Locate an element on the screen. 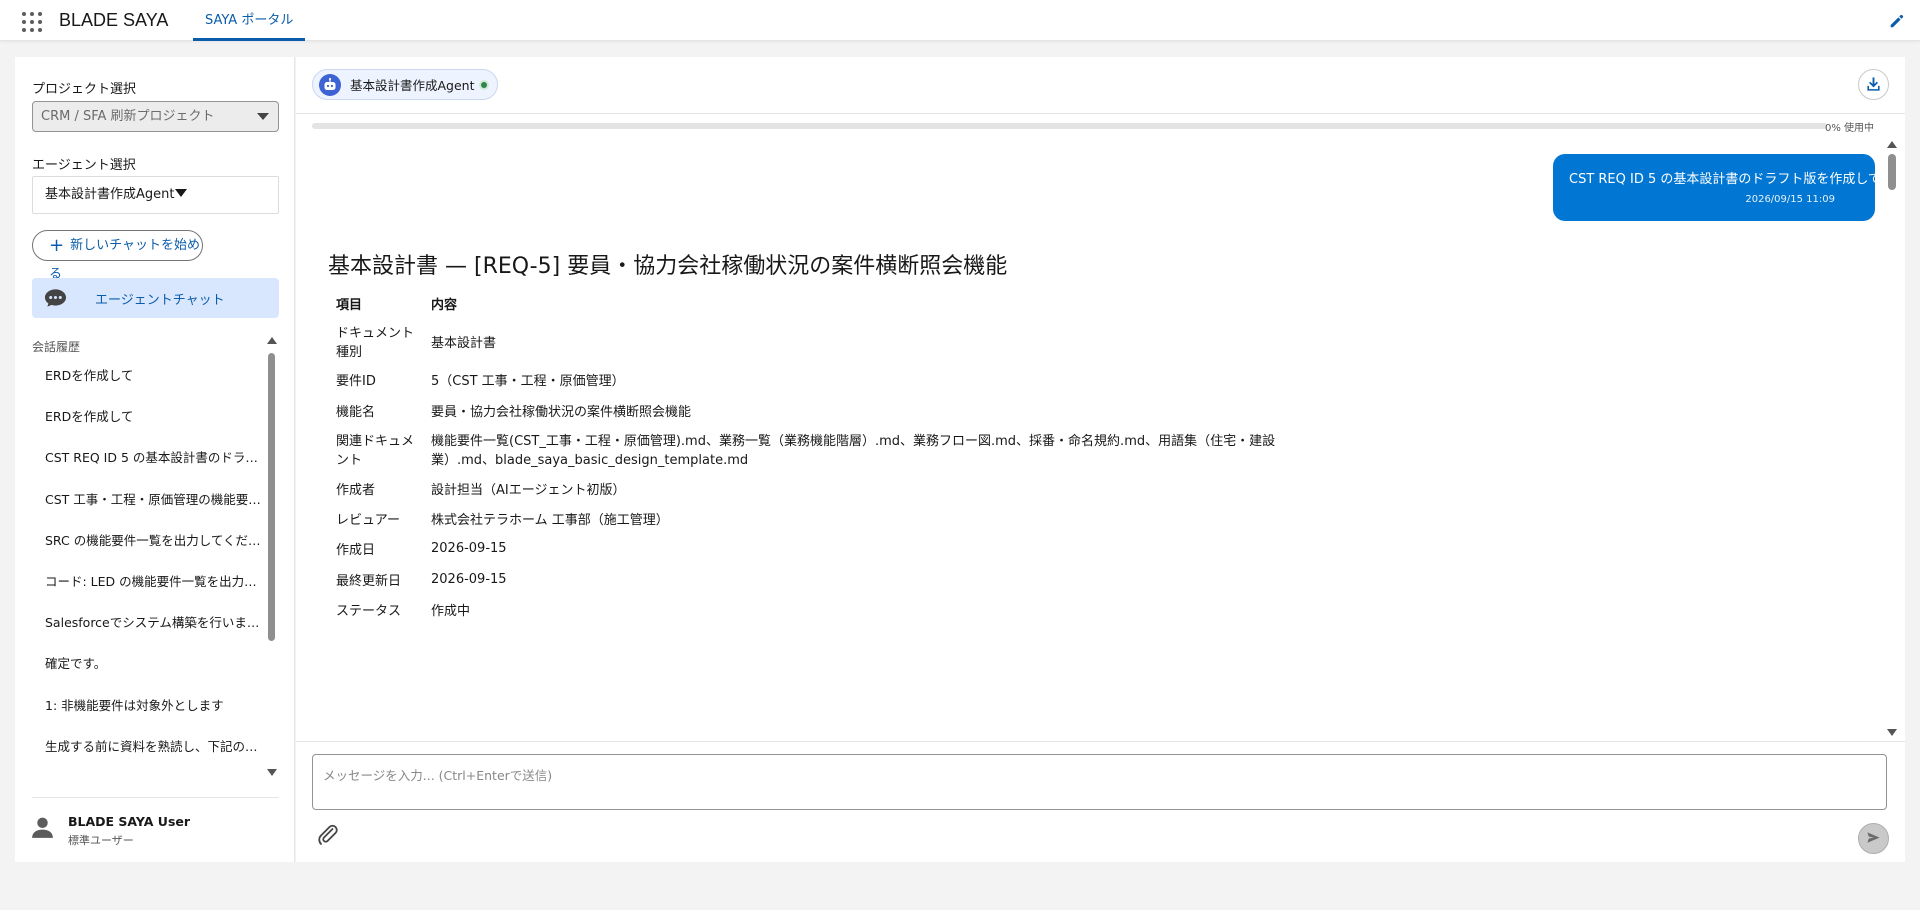 The image size is (1920, 910). history-item: 確定です。 is located at coordinates (147, 663).